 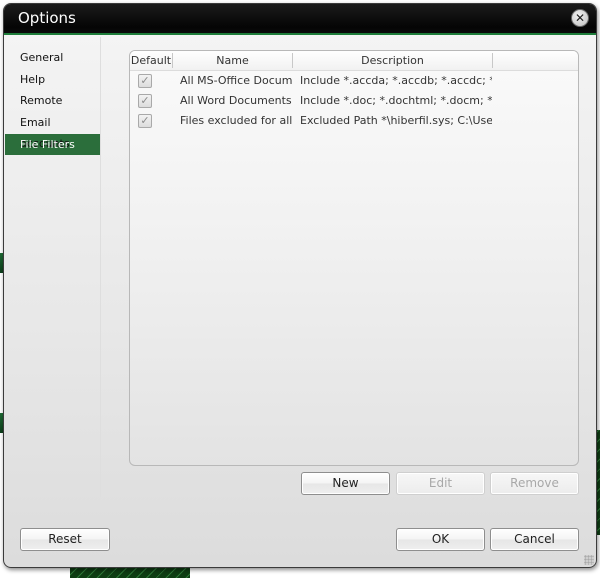 I want to click on sidebar-item-label: General, so click(x=42, y=57).